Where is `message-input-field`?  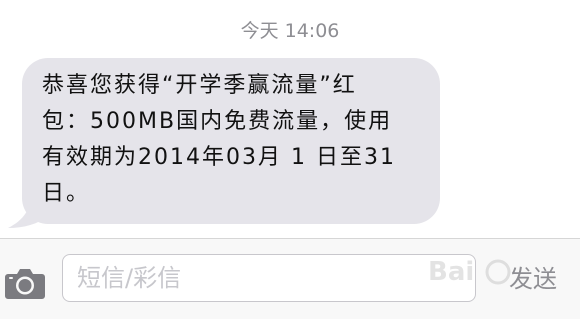
message-input-field is located at coordinates (269, 278).